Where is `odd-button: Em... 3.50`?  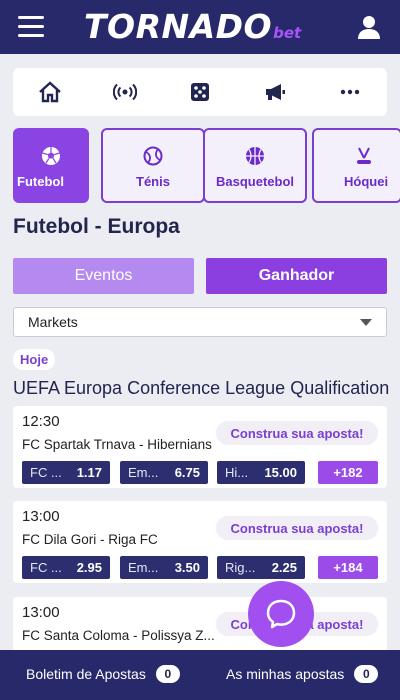 odd-button: Em... 3.50 is located at coordinates (164, 567).